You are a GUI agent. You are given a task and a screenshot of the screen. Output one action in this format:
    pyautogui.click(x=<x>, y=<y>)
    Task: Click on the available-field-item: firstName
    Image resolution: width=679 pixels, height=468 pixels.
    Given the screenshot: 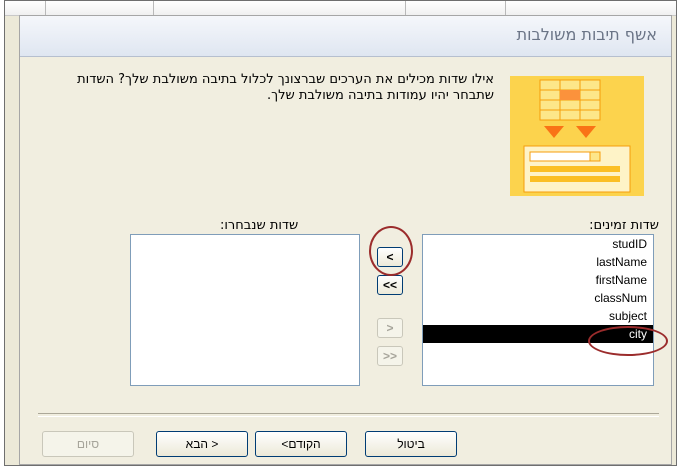 What is the action you would take?
    pyautogui.click(x=538, y=280)
    